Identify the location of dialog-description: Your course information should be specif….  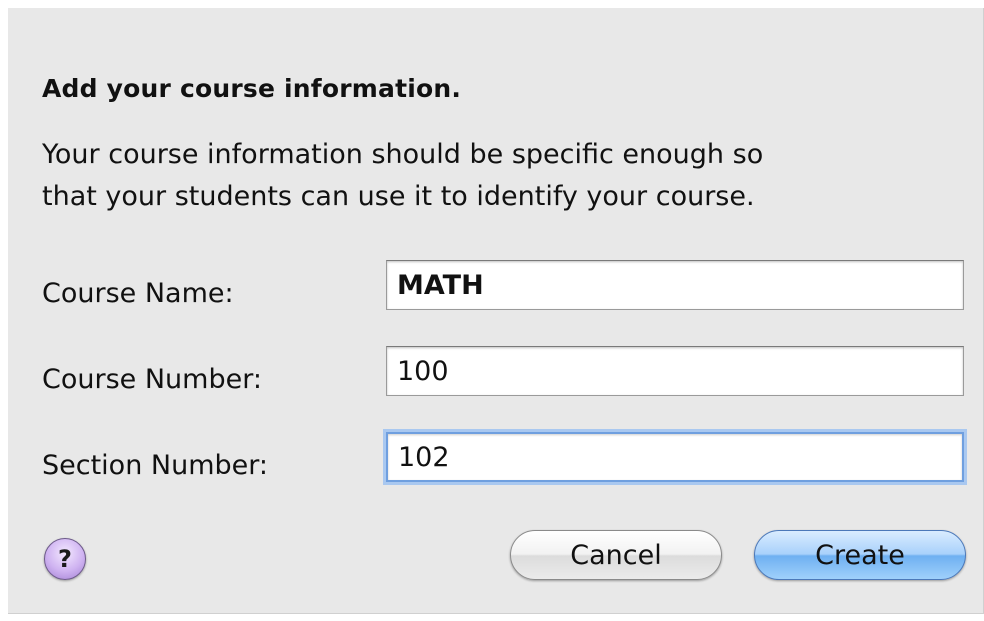
(507, 176).